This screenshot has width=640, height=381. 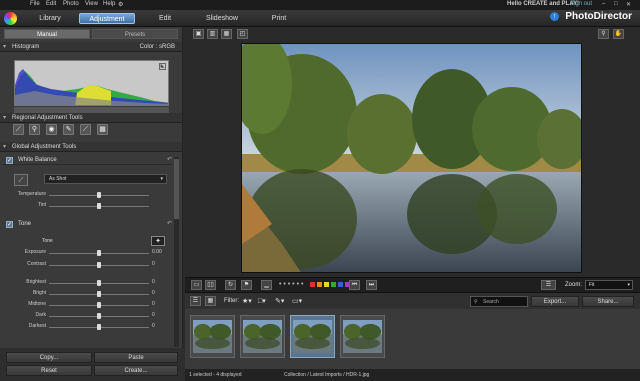 What do you see at coordinates (91, 47) in the screenshot?
I see `histogram-header: ▾ Histogram Color : sRGB` at bounding box center [91, 47].